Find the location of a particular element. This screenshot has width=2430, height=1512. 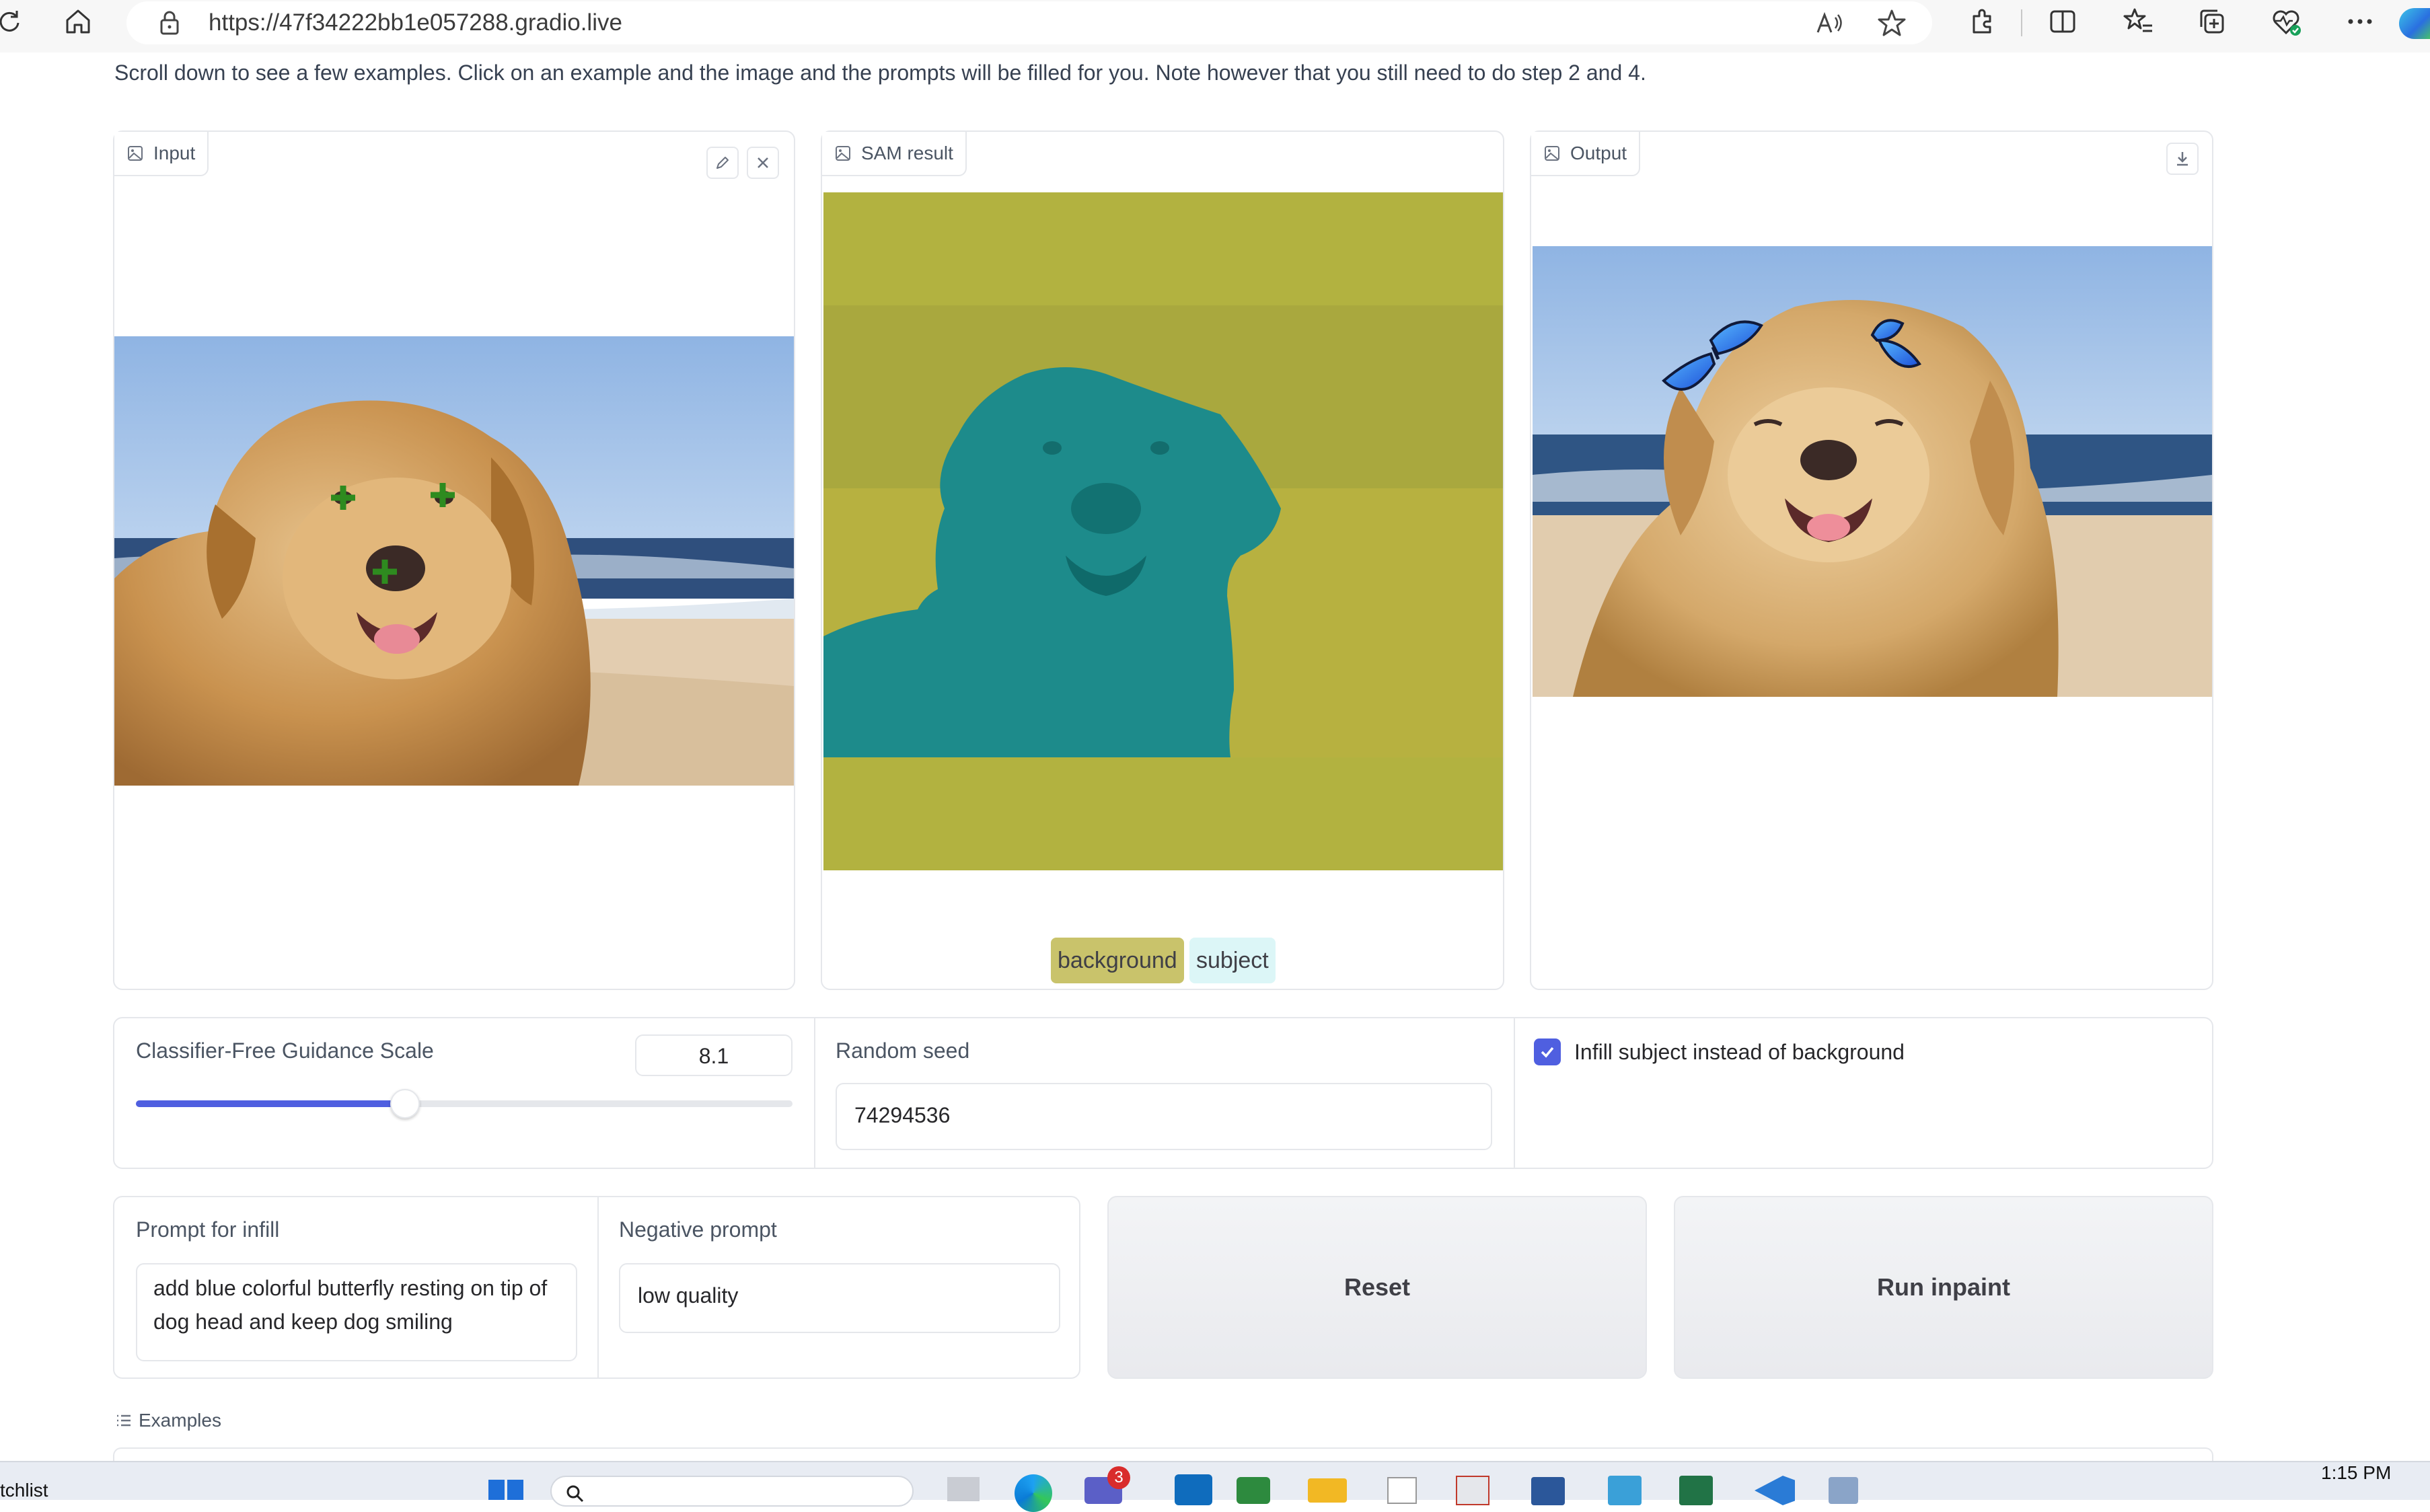

legend-chip-background: background is located at coordinates (1117, 961).